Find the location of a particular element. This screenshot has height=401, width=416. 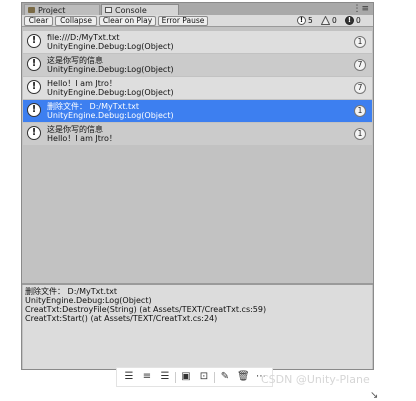

log-message: Hello！I am Jtro！ is located at coordinates (82, 83).